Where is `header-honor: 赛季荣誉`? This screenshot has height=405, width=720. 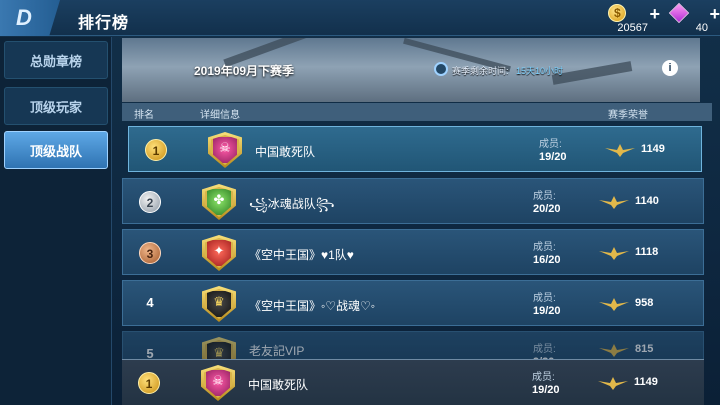 header-honor: 赛季荣誉 is located at coordinates (628, 115).